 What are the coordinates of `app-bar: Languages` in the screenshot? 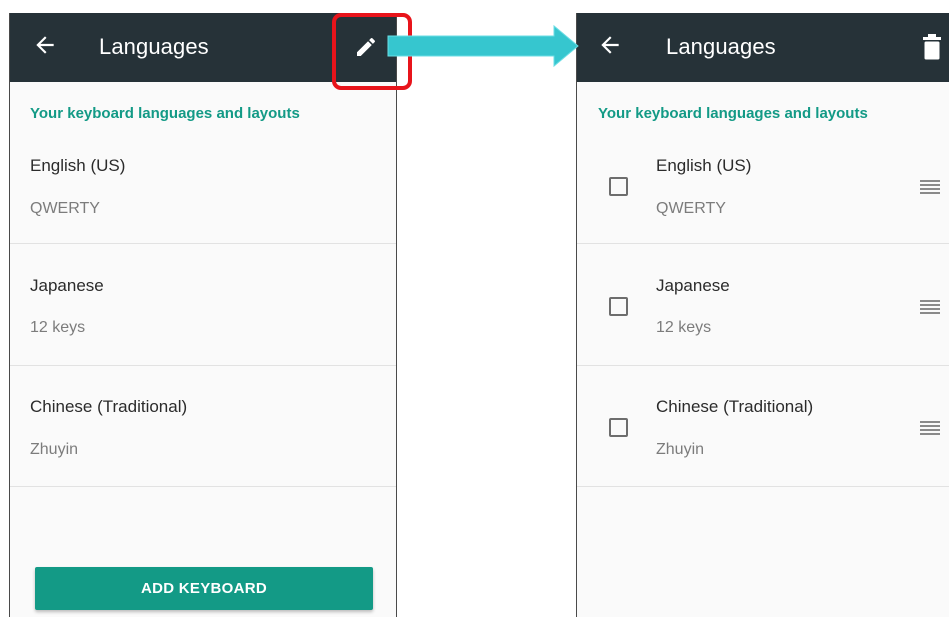 It's located at (763, 47).